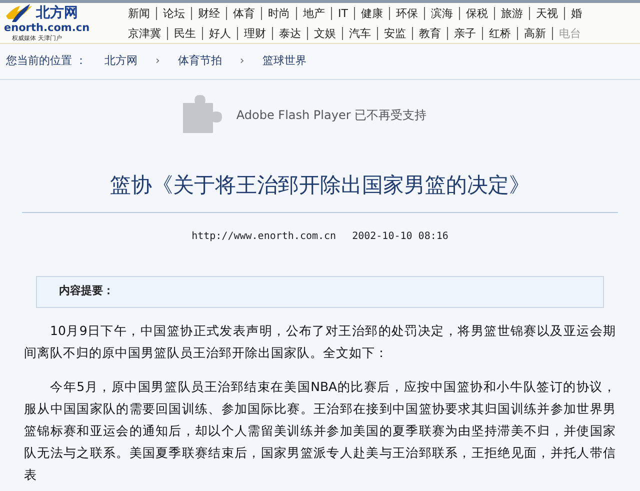  Describe the element at coordinates (200, 61) in the screenshot. I see `breadcrumb-link: 体育节拍` at that location.